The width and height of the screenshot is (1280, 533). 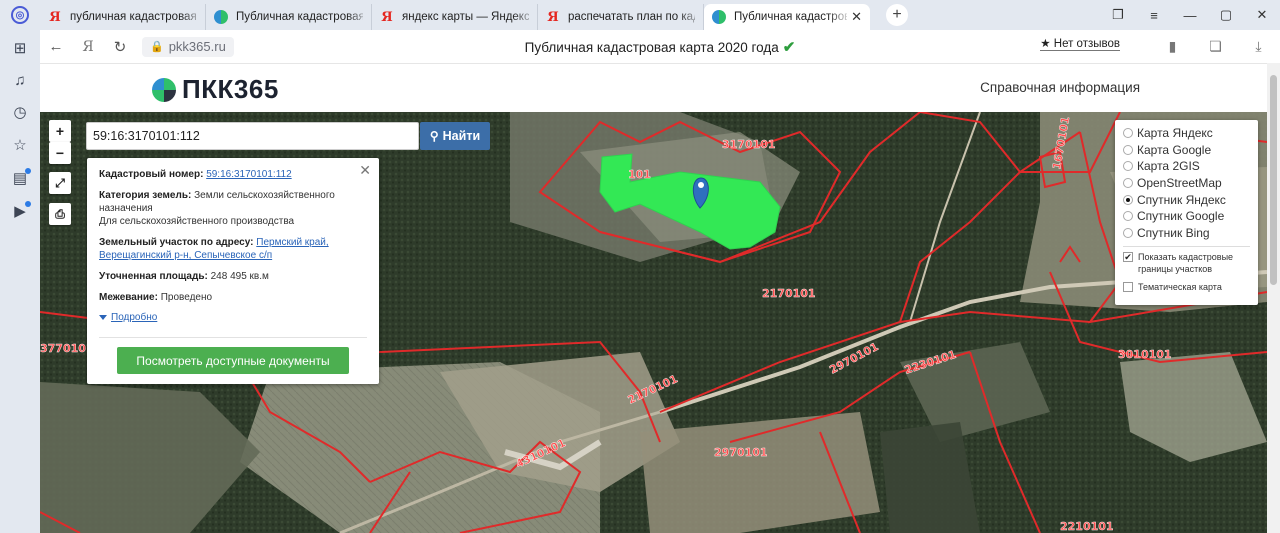 What do you see at coordinates (541, 453) in the screenshot?
I see `quarter-label: 4310101` at bounding box center [541, 453].